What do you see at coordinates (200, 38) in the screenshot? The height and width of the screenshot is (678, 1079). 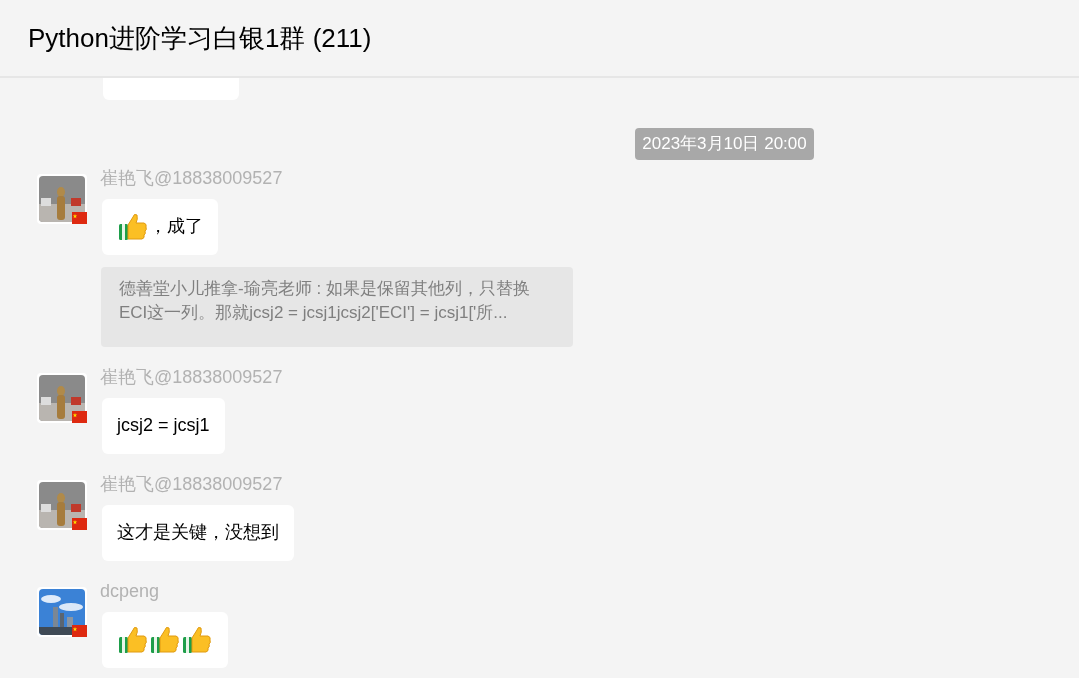 I see `window-title: Python进阶学习白银1群 (211)` at bounding box center [200, 38].